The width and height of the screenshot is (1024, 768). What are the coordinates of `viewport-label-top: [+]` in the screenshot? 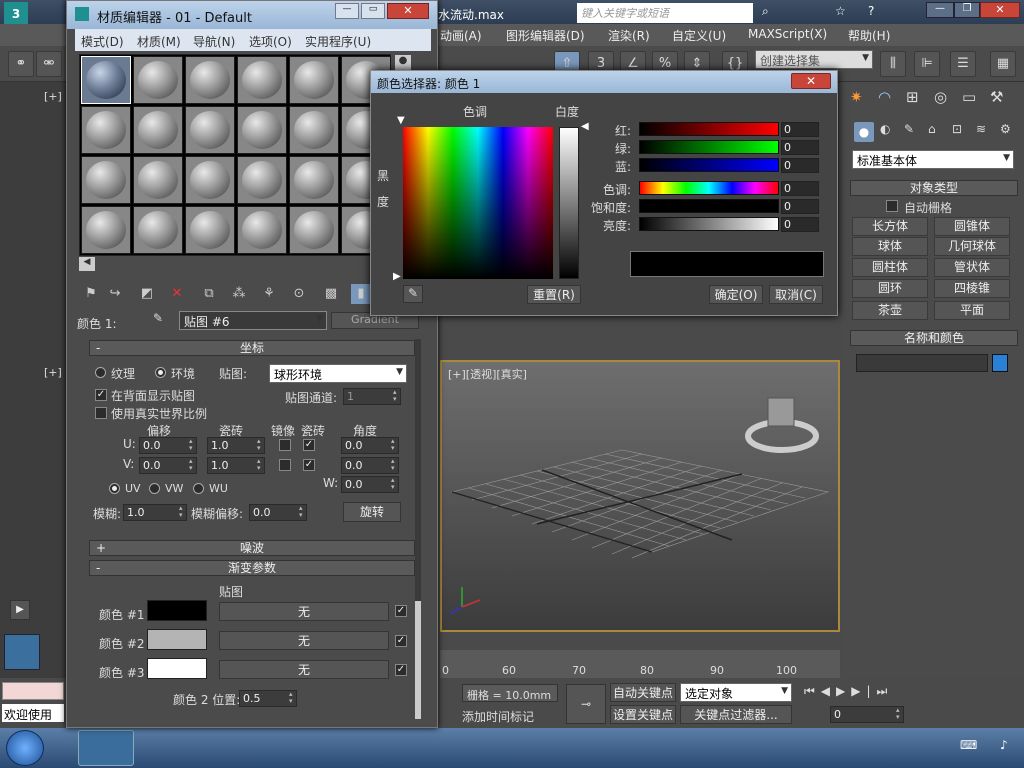 It's located at (53, 96).